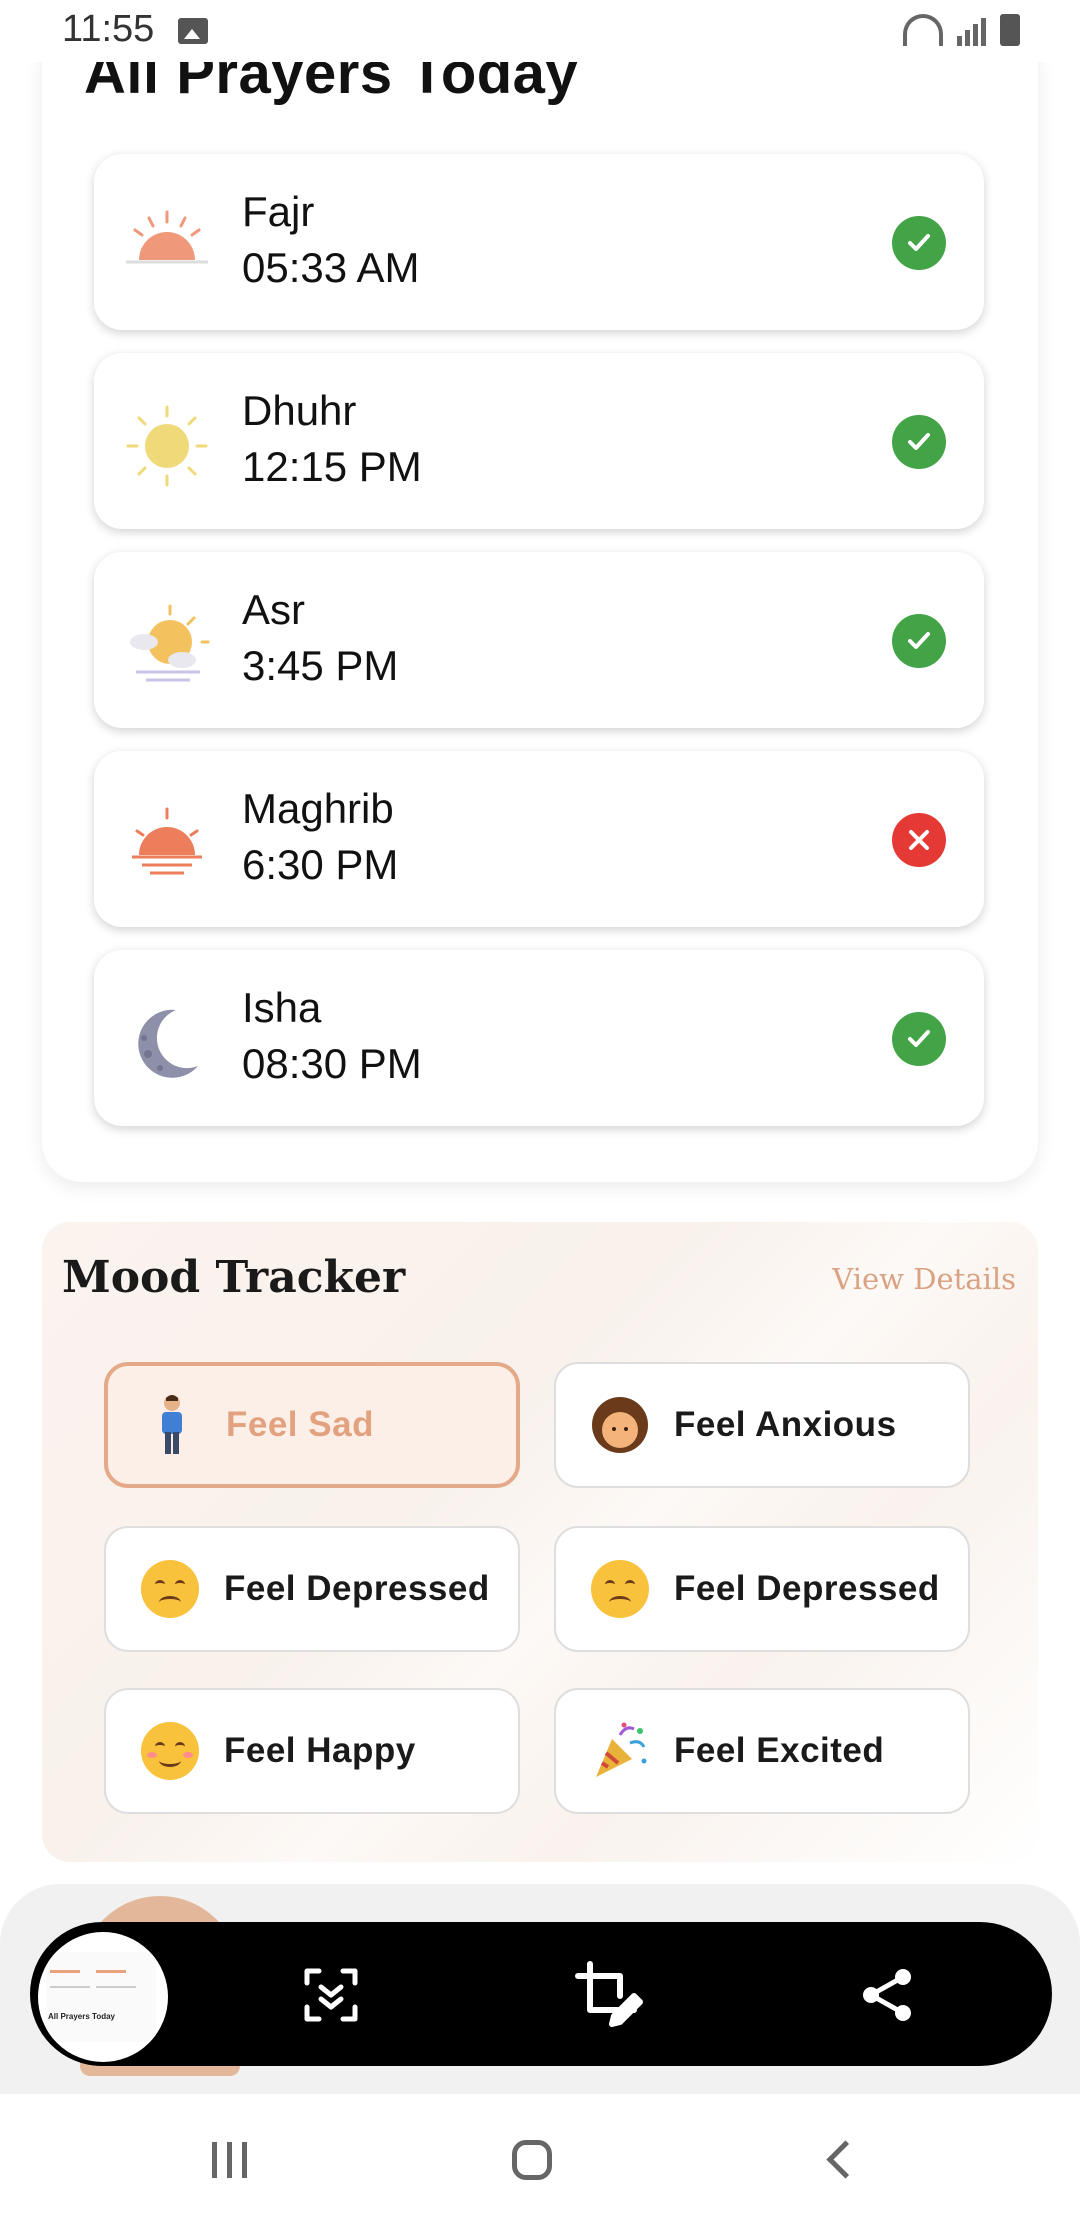  What do you see at coordinates (845, 2159) in the screenshot?
I see `back-button` at bounding box center [845, 2159].